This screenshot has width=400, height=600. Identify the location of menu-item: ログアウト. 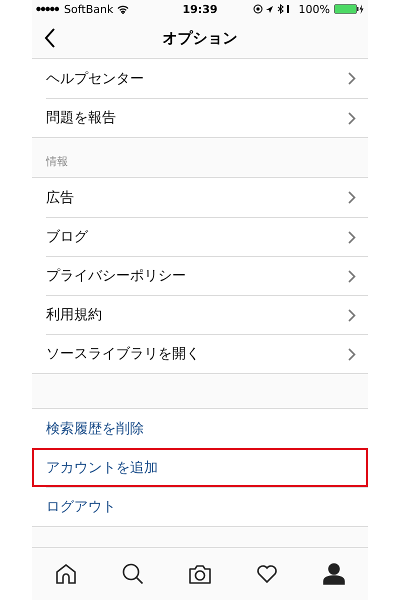
(207, 506).